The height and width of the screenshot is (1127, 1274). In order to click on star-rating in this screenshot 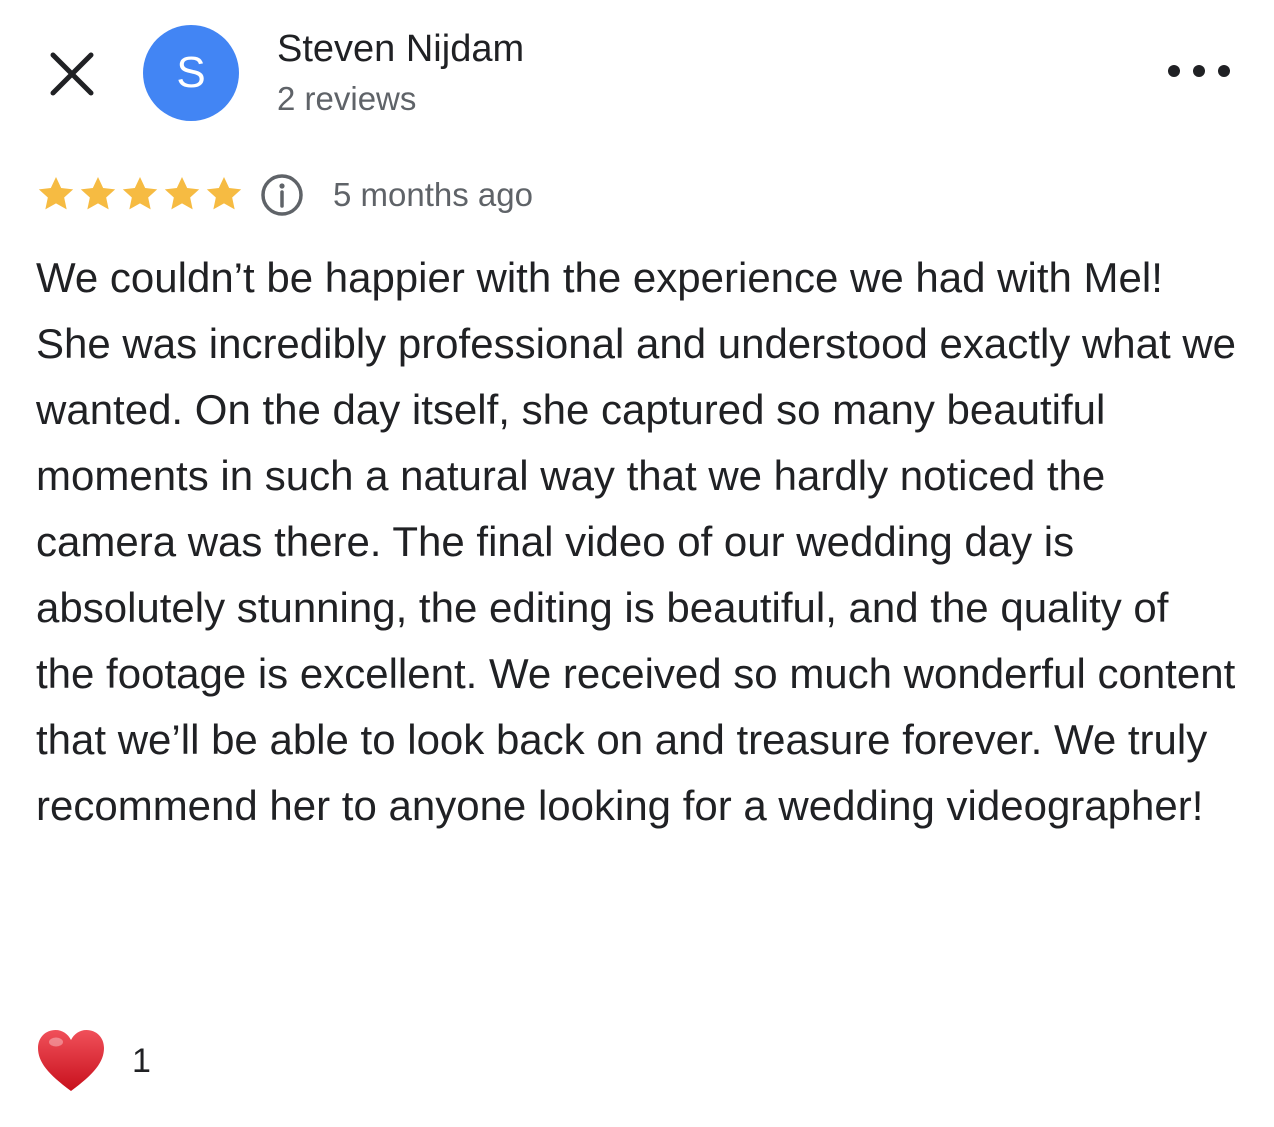, I will do `click(140, 194)`.